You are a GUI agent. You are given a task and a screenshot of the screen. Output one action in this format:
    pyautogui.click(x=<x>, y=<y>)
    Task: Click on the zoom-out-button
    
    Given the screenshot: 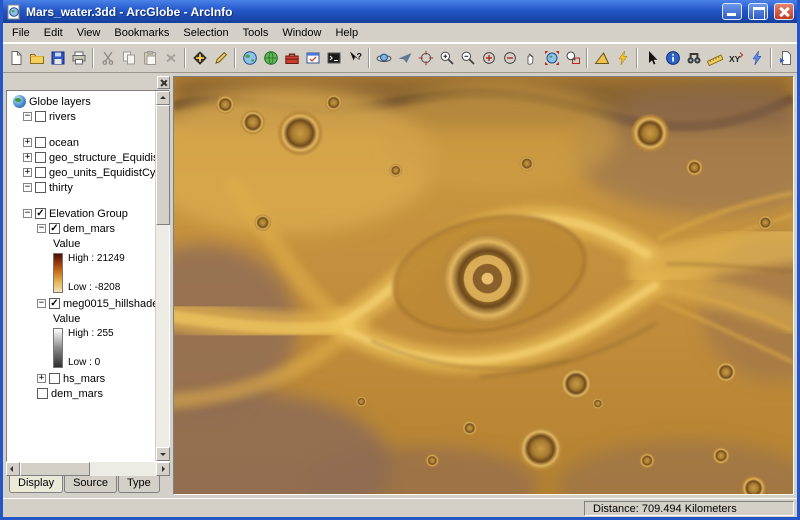 What is the action you would take?
    pyautogui.click(x=467, y=58)
    